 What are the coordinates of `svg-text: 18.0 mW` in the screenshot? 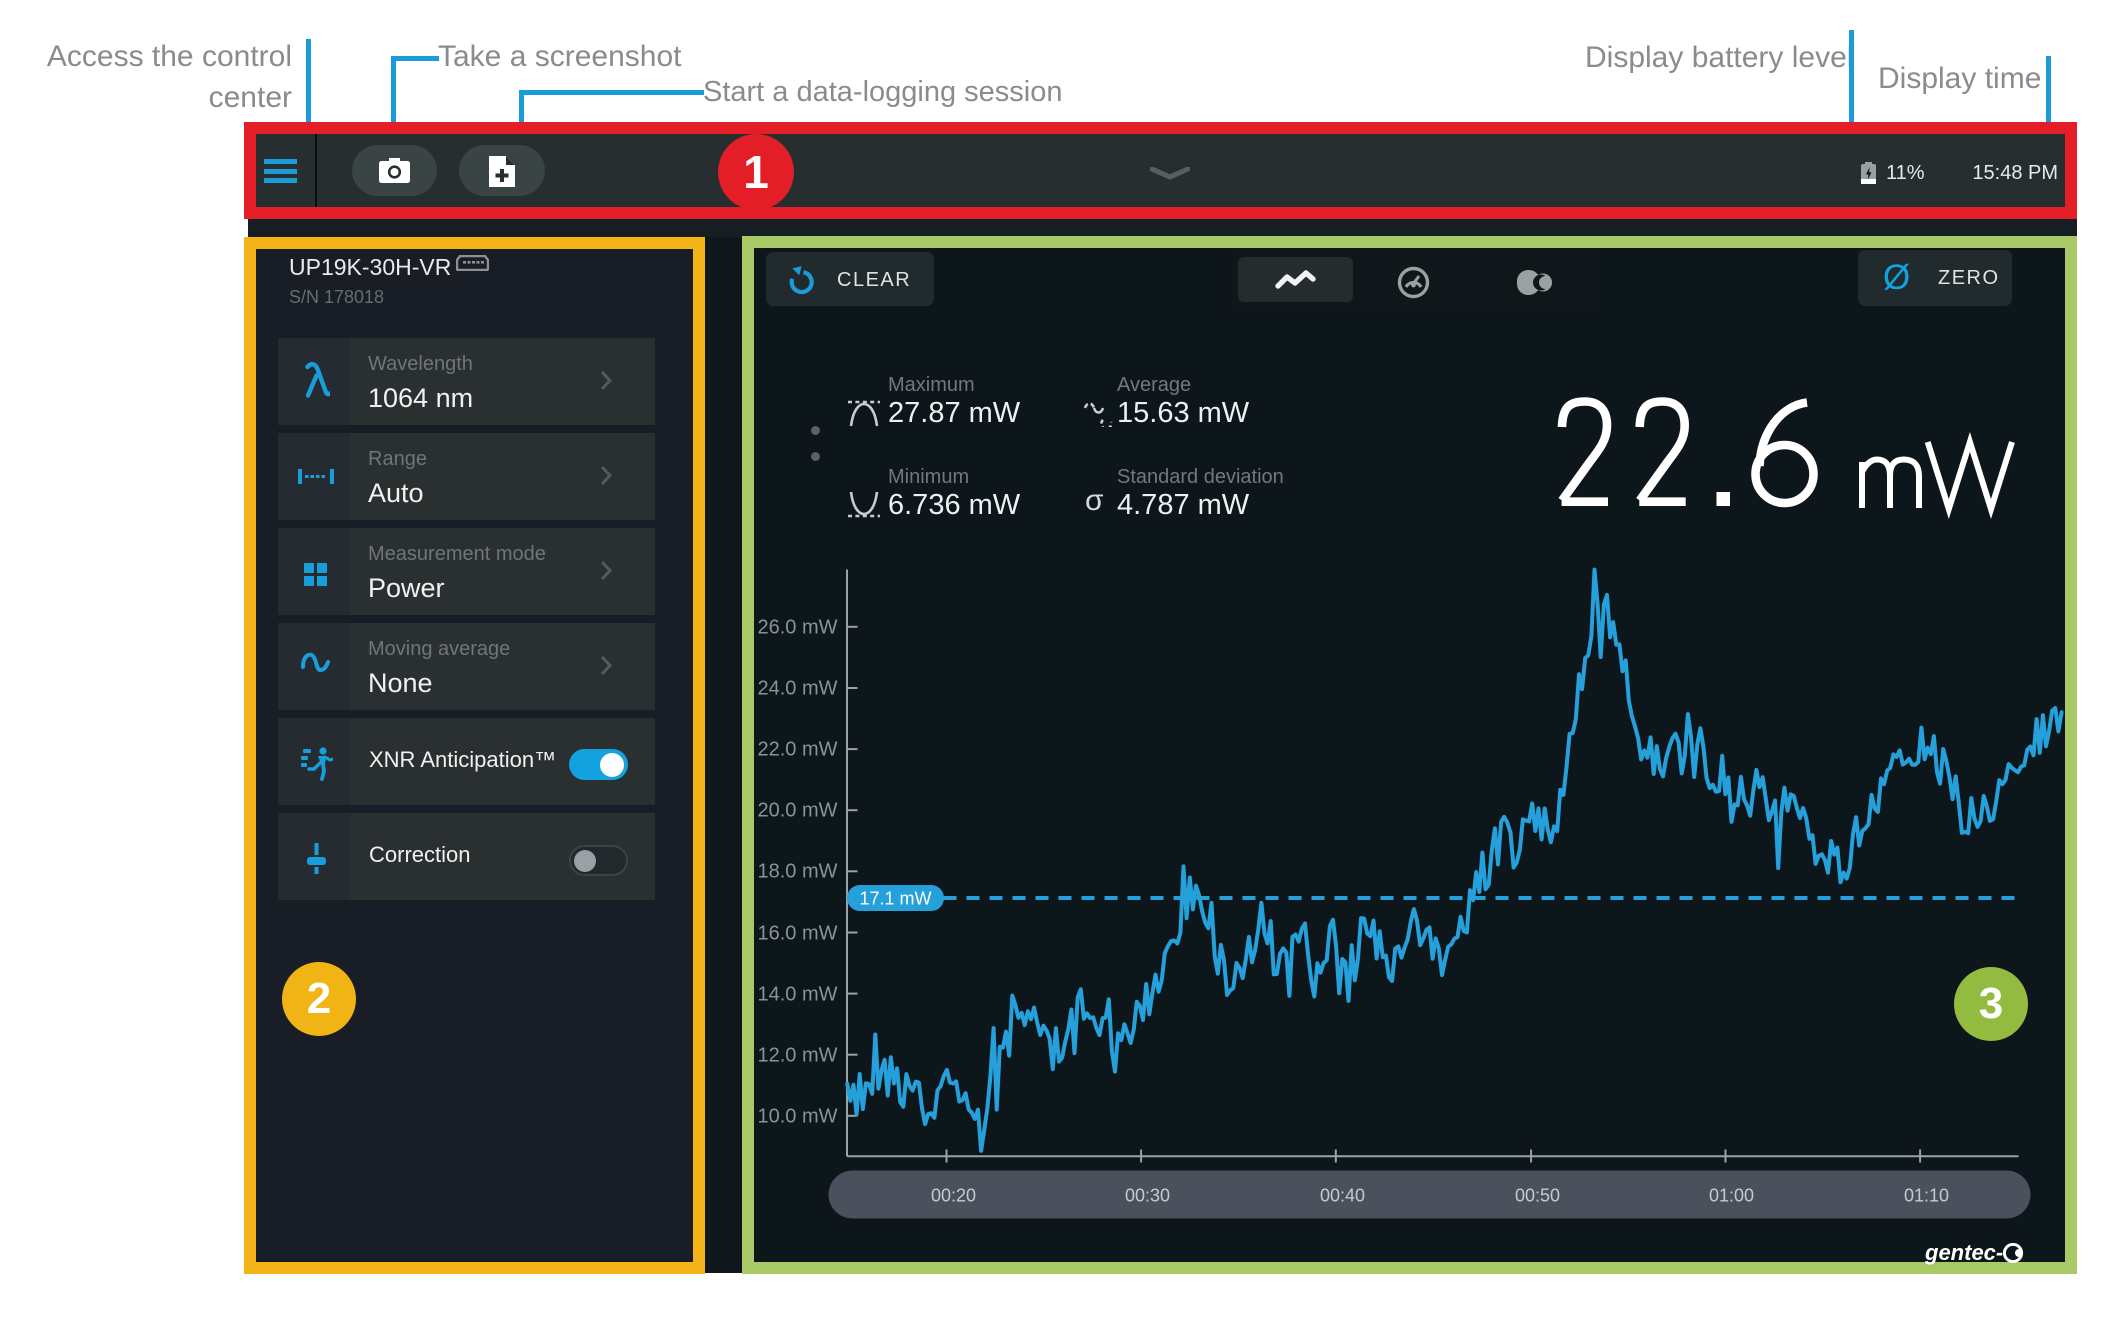 It's located at (797, 872).